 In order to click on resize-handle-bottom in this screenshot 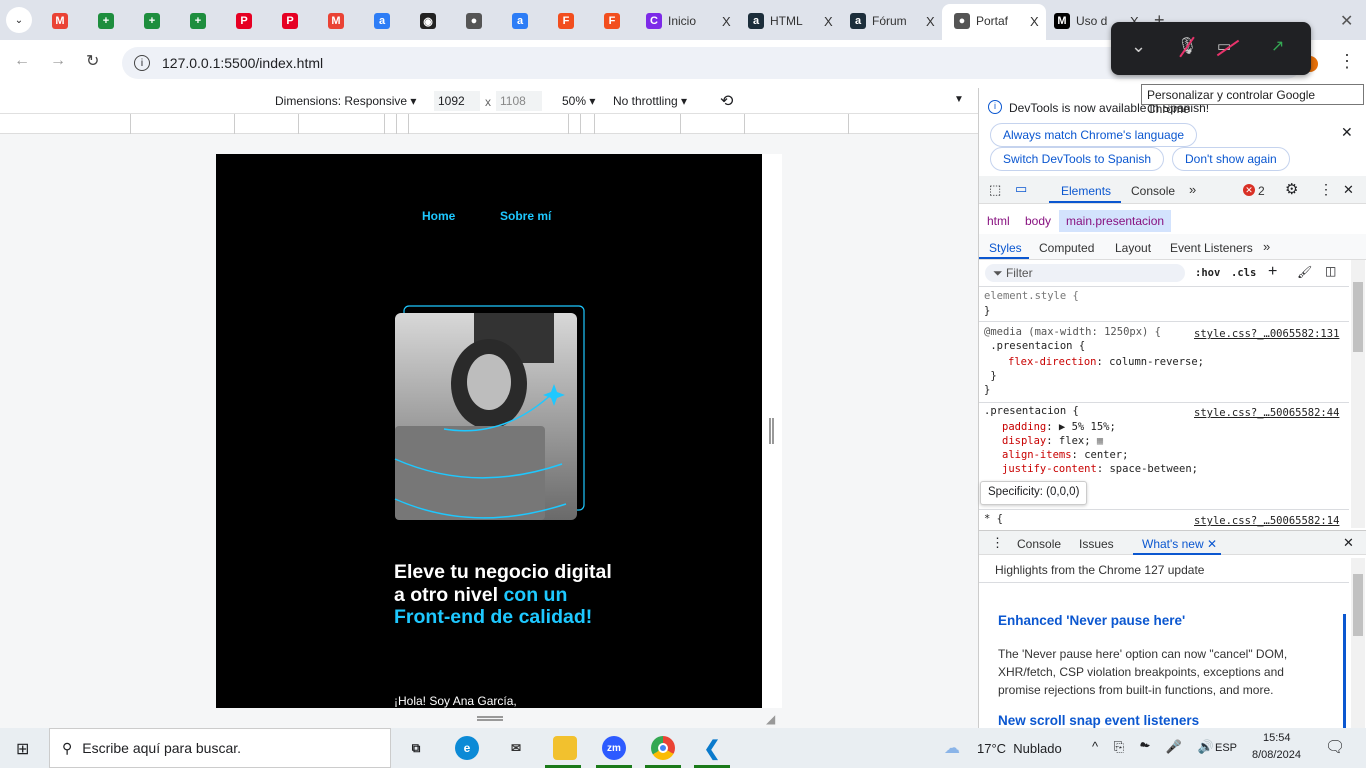, I will do `click(490, 718)`.